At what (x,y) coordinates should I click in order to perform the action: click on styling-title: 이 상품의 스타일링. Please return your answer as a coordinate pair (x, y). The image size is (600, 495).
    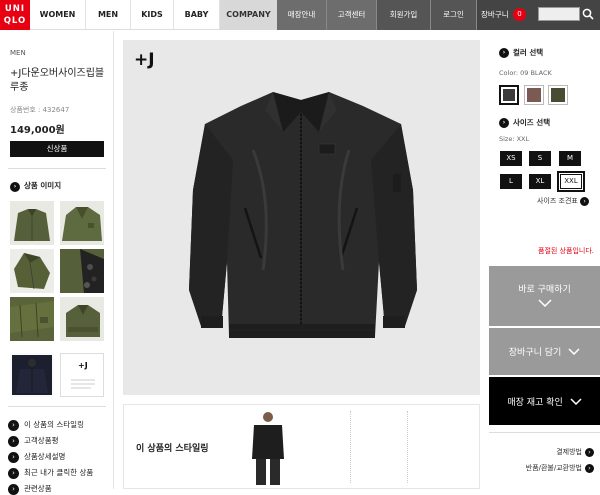
    Looking at the image, I should click on (172, 449).